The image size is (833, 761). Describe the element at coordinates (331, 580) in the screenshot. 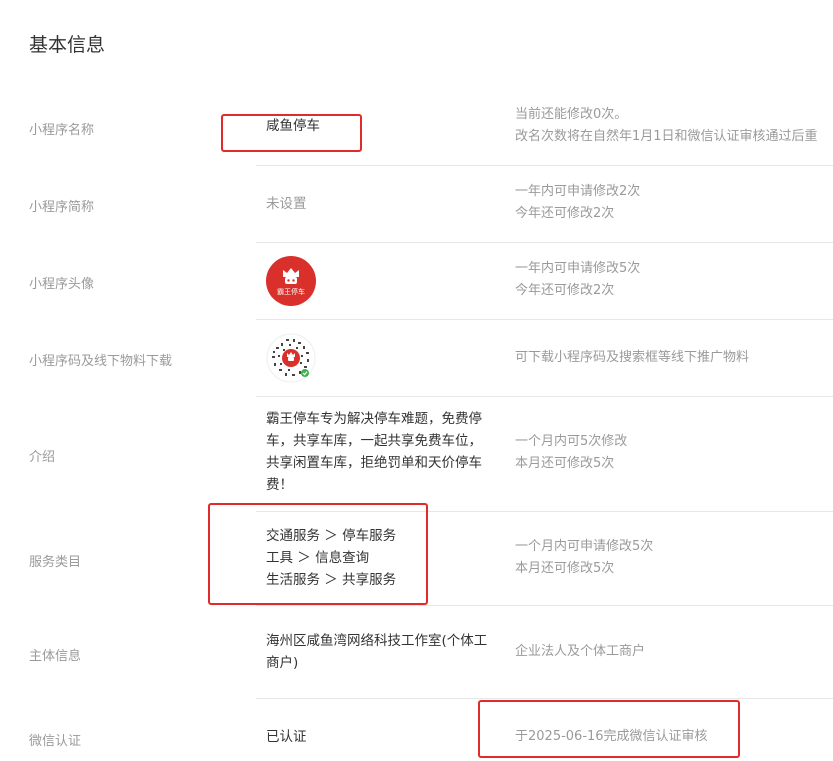

I see `category-line: 生活服务 ＞ 共享服务` at that location.